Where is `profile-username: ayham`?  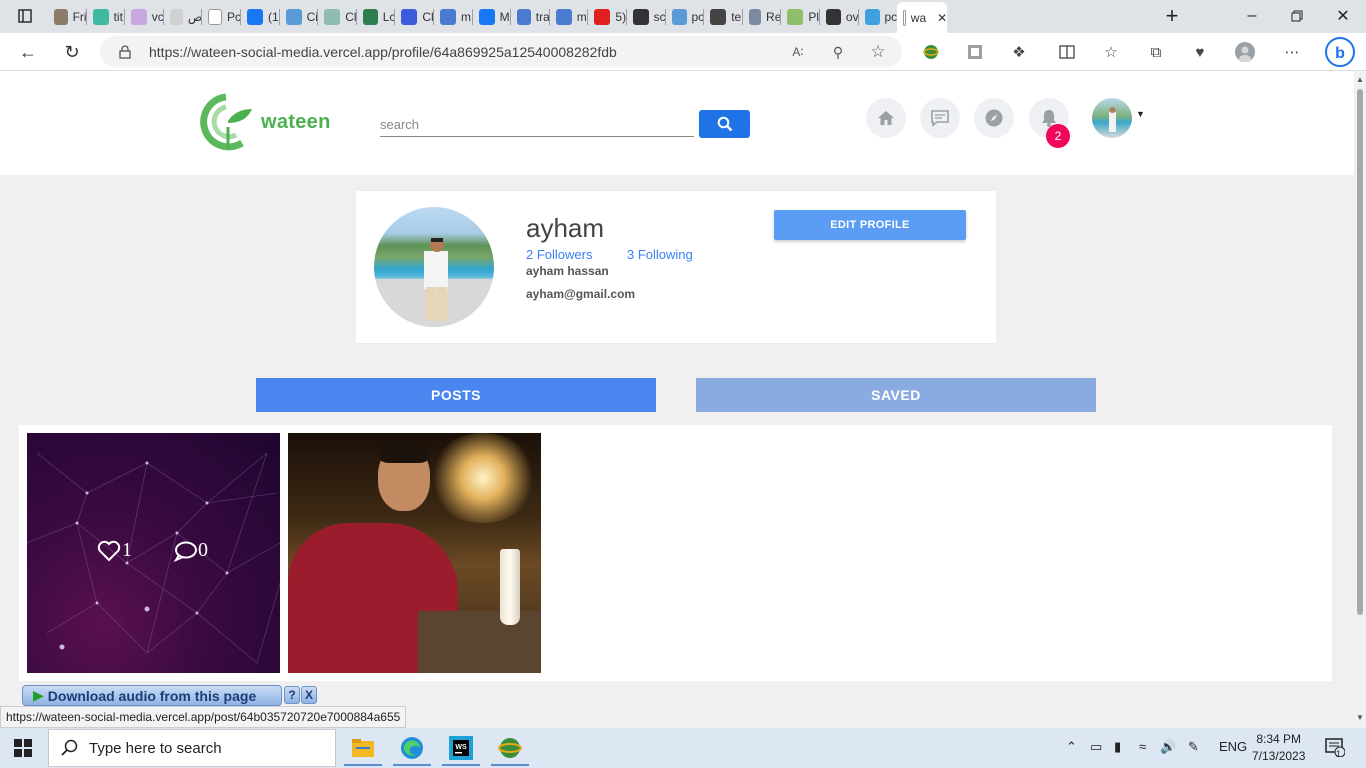 profile-username: ayham is located at coordinates (565, 228).